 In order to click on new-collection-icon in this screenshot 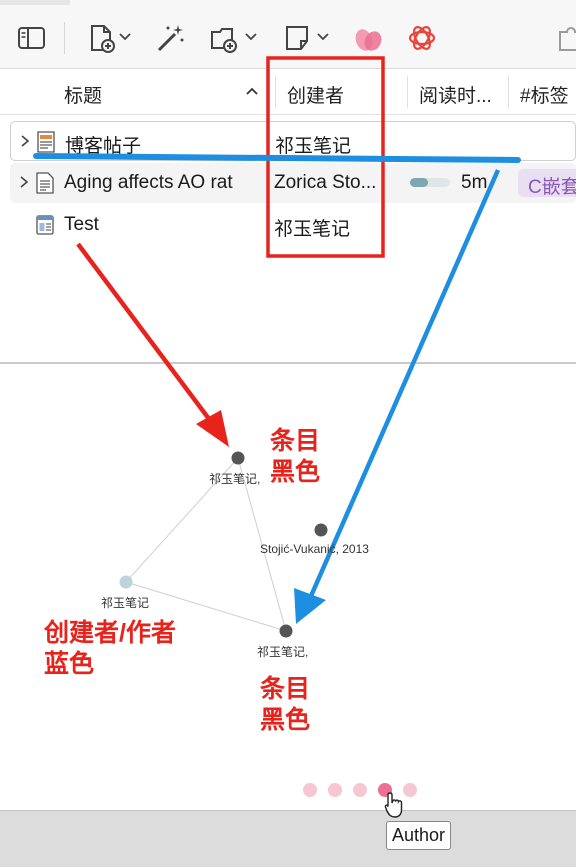, I will do `click(224, 38)`.